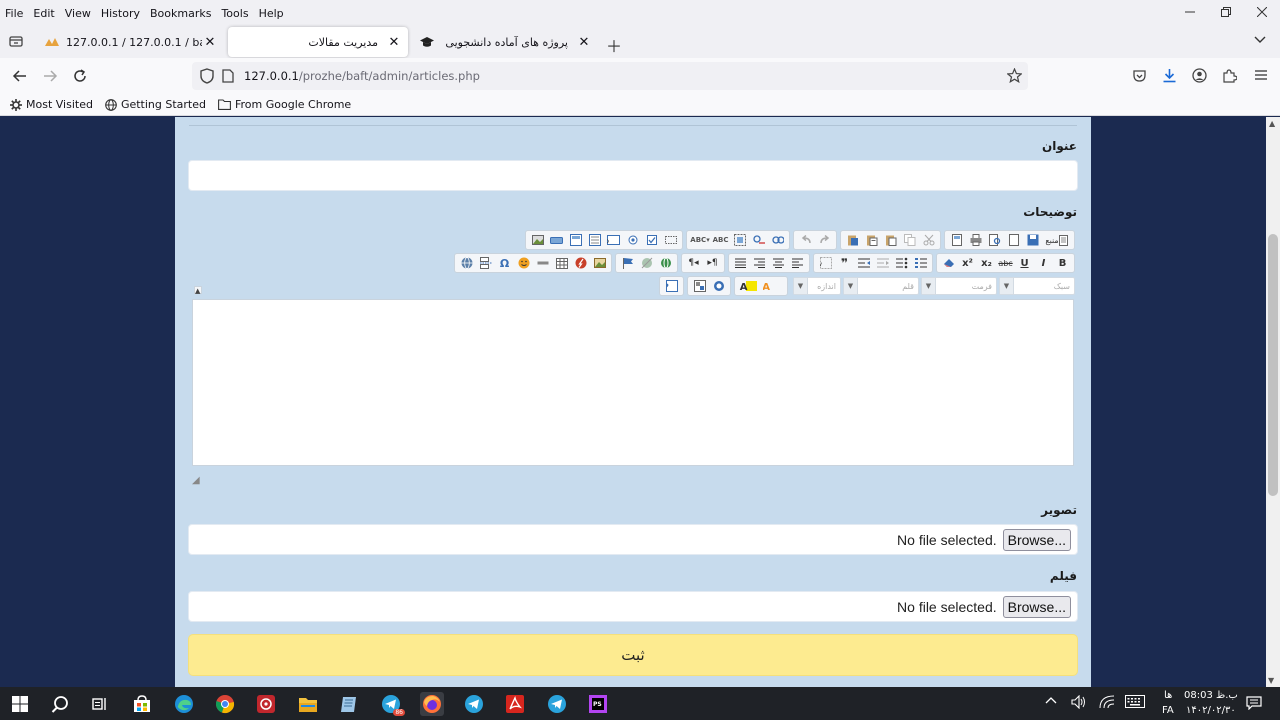  Describe the element at coordinates (207, 77) in the screenshot. I see `tracking-protection-button` at that location.